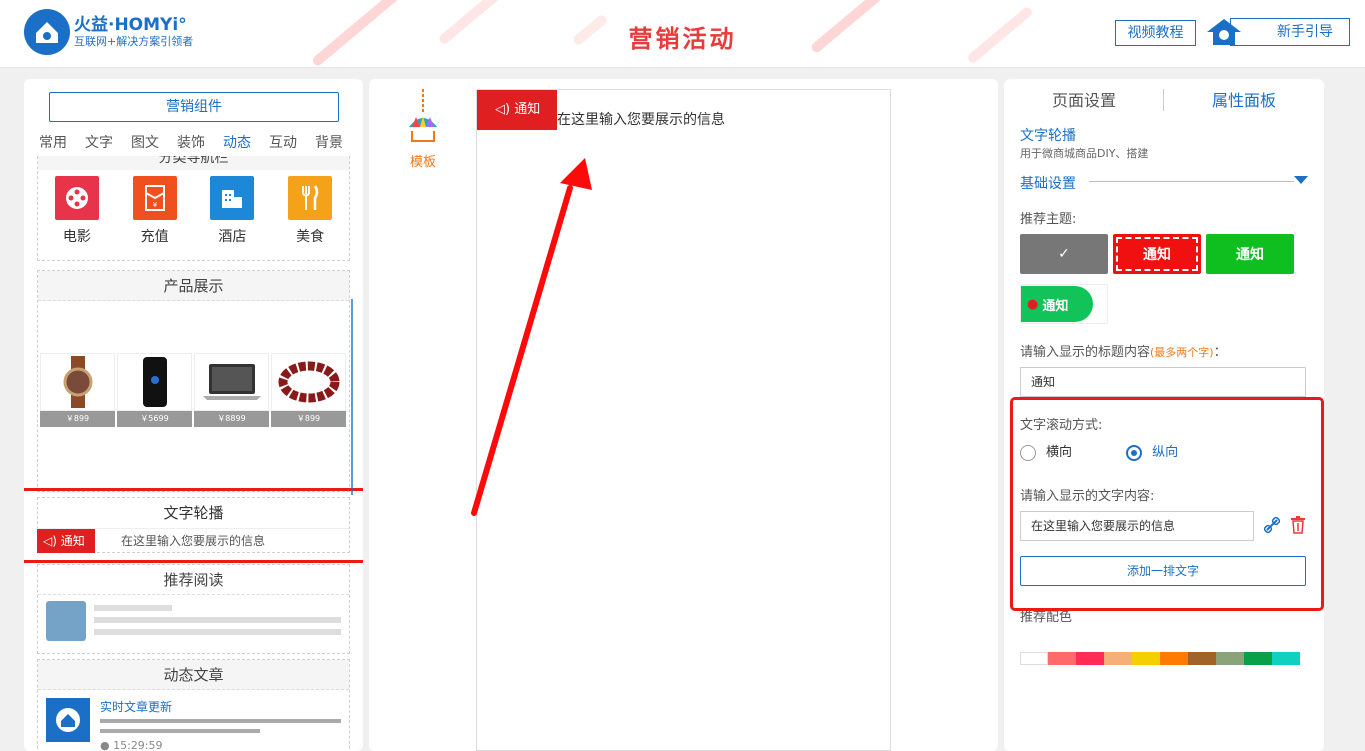 The height and width of the screenshot is (751, 1365). What do you see at coordinates (310, 198) in the screenshot?
I see `food-icon` at bounding box center [310, 198].